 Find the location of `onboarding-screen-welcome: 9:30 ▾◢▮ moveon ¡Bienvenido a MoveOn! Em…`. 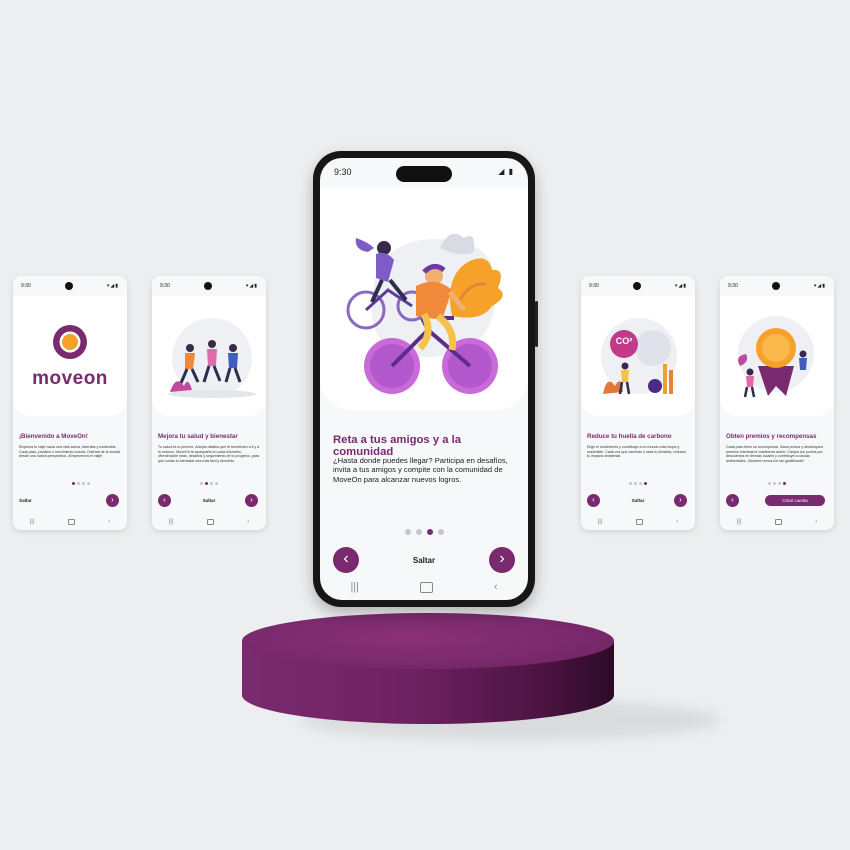

onboarding-screen-welcome: 9:30 ▾◢▮ moveon ¡Bienvenido a MoveOn! Em… is located at coordinates (70, 403).